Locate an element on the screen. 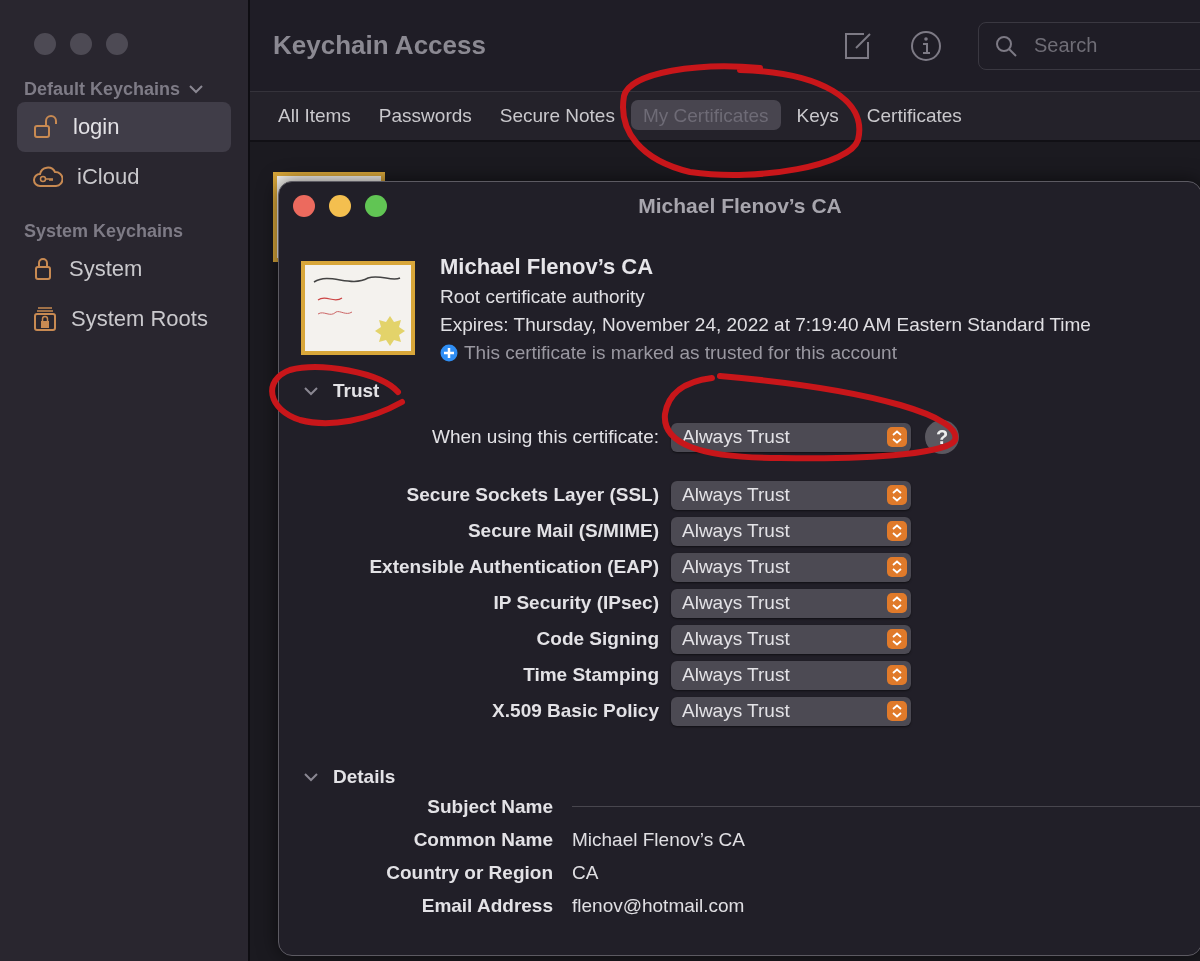 The width and height of the screenshot is (1200, 961). section-title: System Keychains is located at coordinates (104, 231).